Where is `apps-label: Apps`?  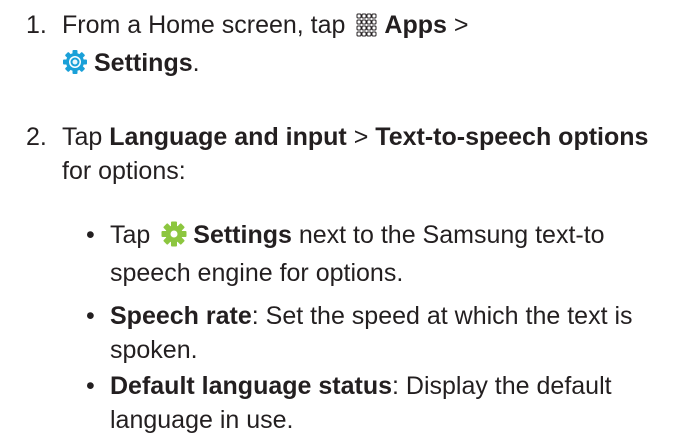 apps-label: Apps is located at coordinates (415, 25).